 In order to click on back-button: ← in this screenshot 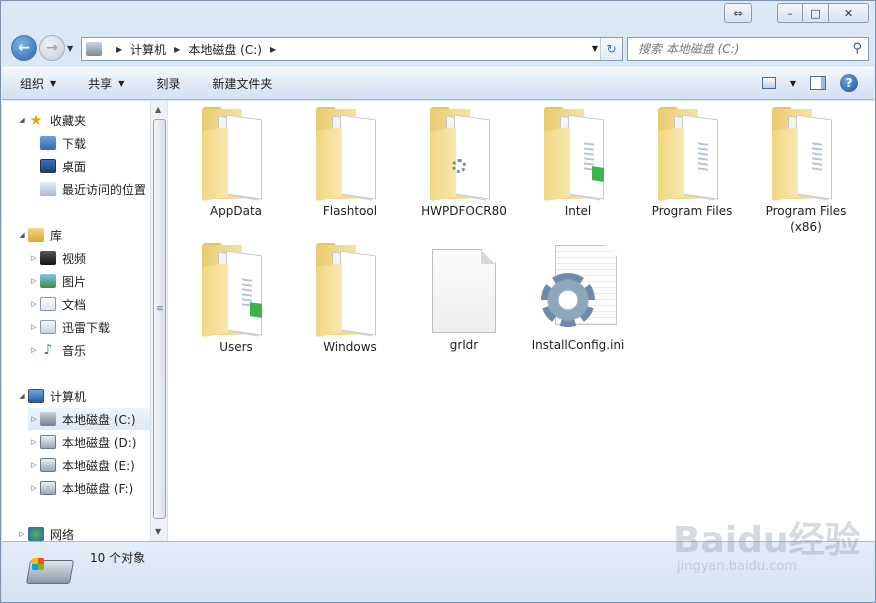, I will do `click(24, 48)`.